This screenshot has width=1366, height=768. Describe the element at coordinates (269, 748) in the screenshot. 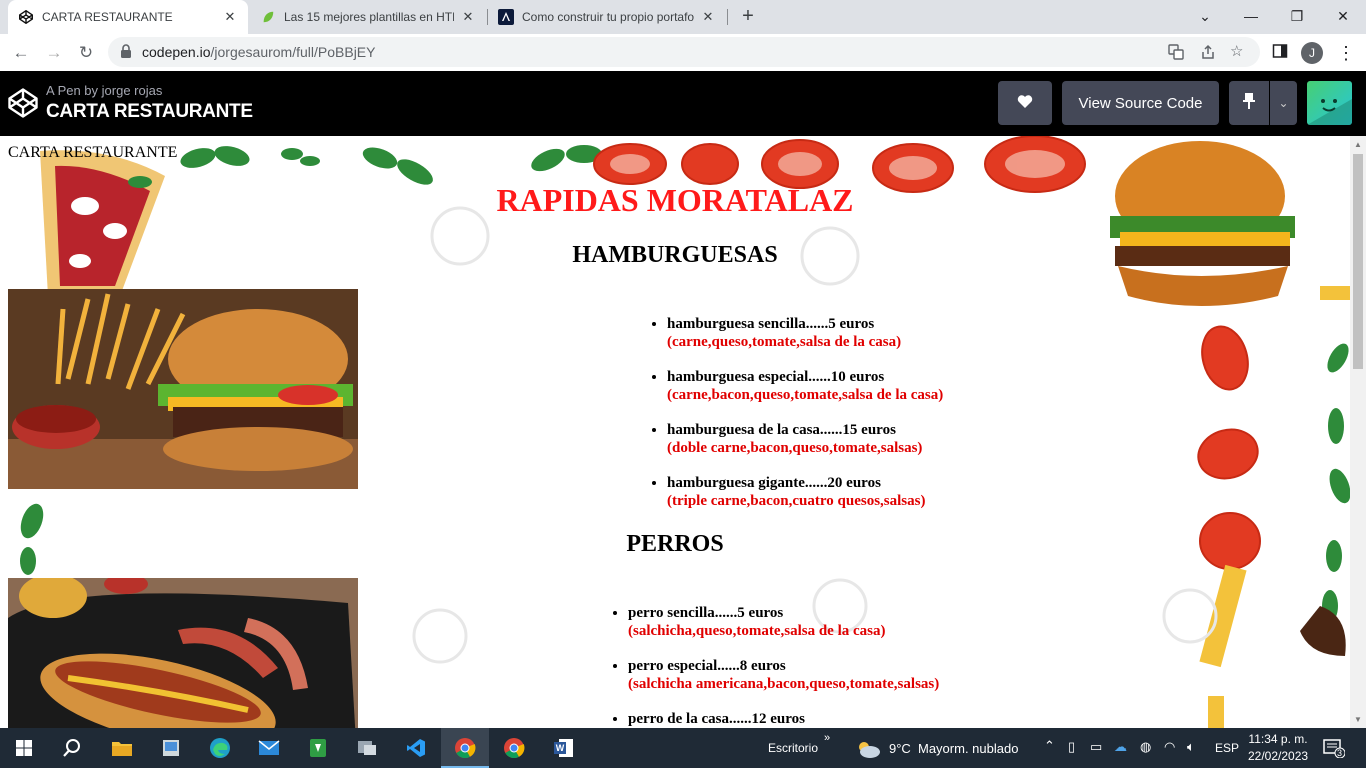

I see `mail-icon` at that location.